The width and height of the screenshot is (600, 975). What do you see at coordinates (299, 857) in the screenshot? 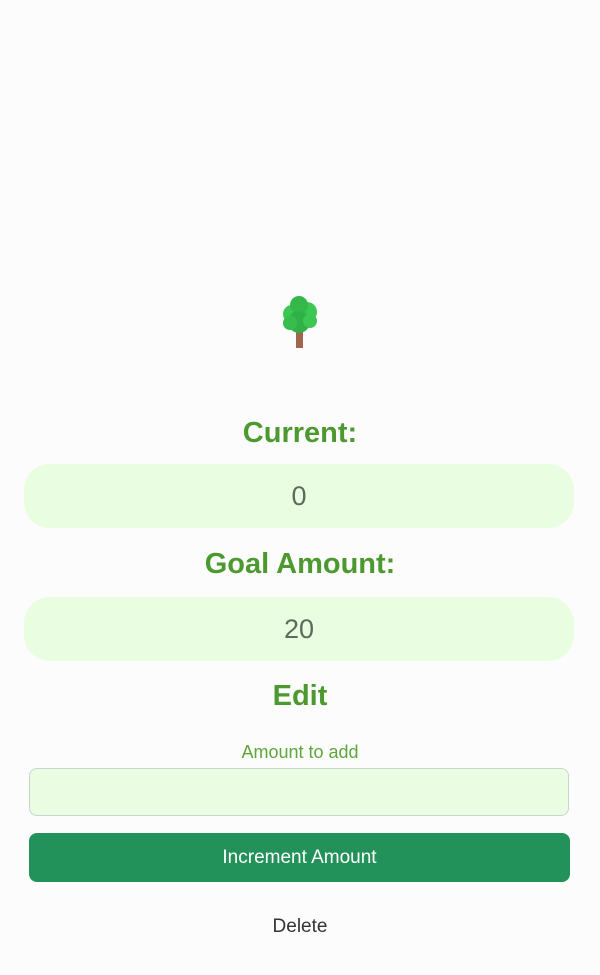
I see `increment-amount-button: Increment Amount` at bounding box center [299, 857].